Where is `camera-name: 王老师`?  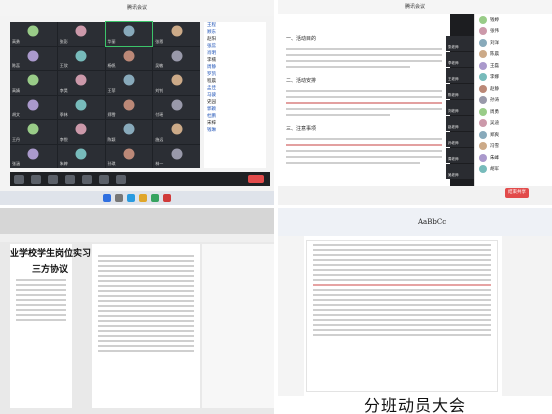 camera-name: 王老师 is located at coordinates (453, 79).